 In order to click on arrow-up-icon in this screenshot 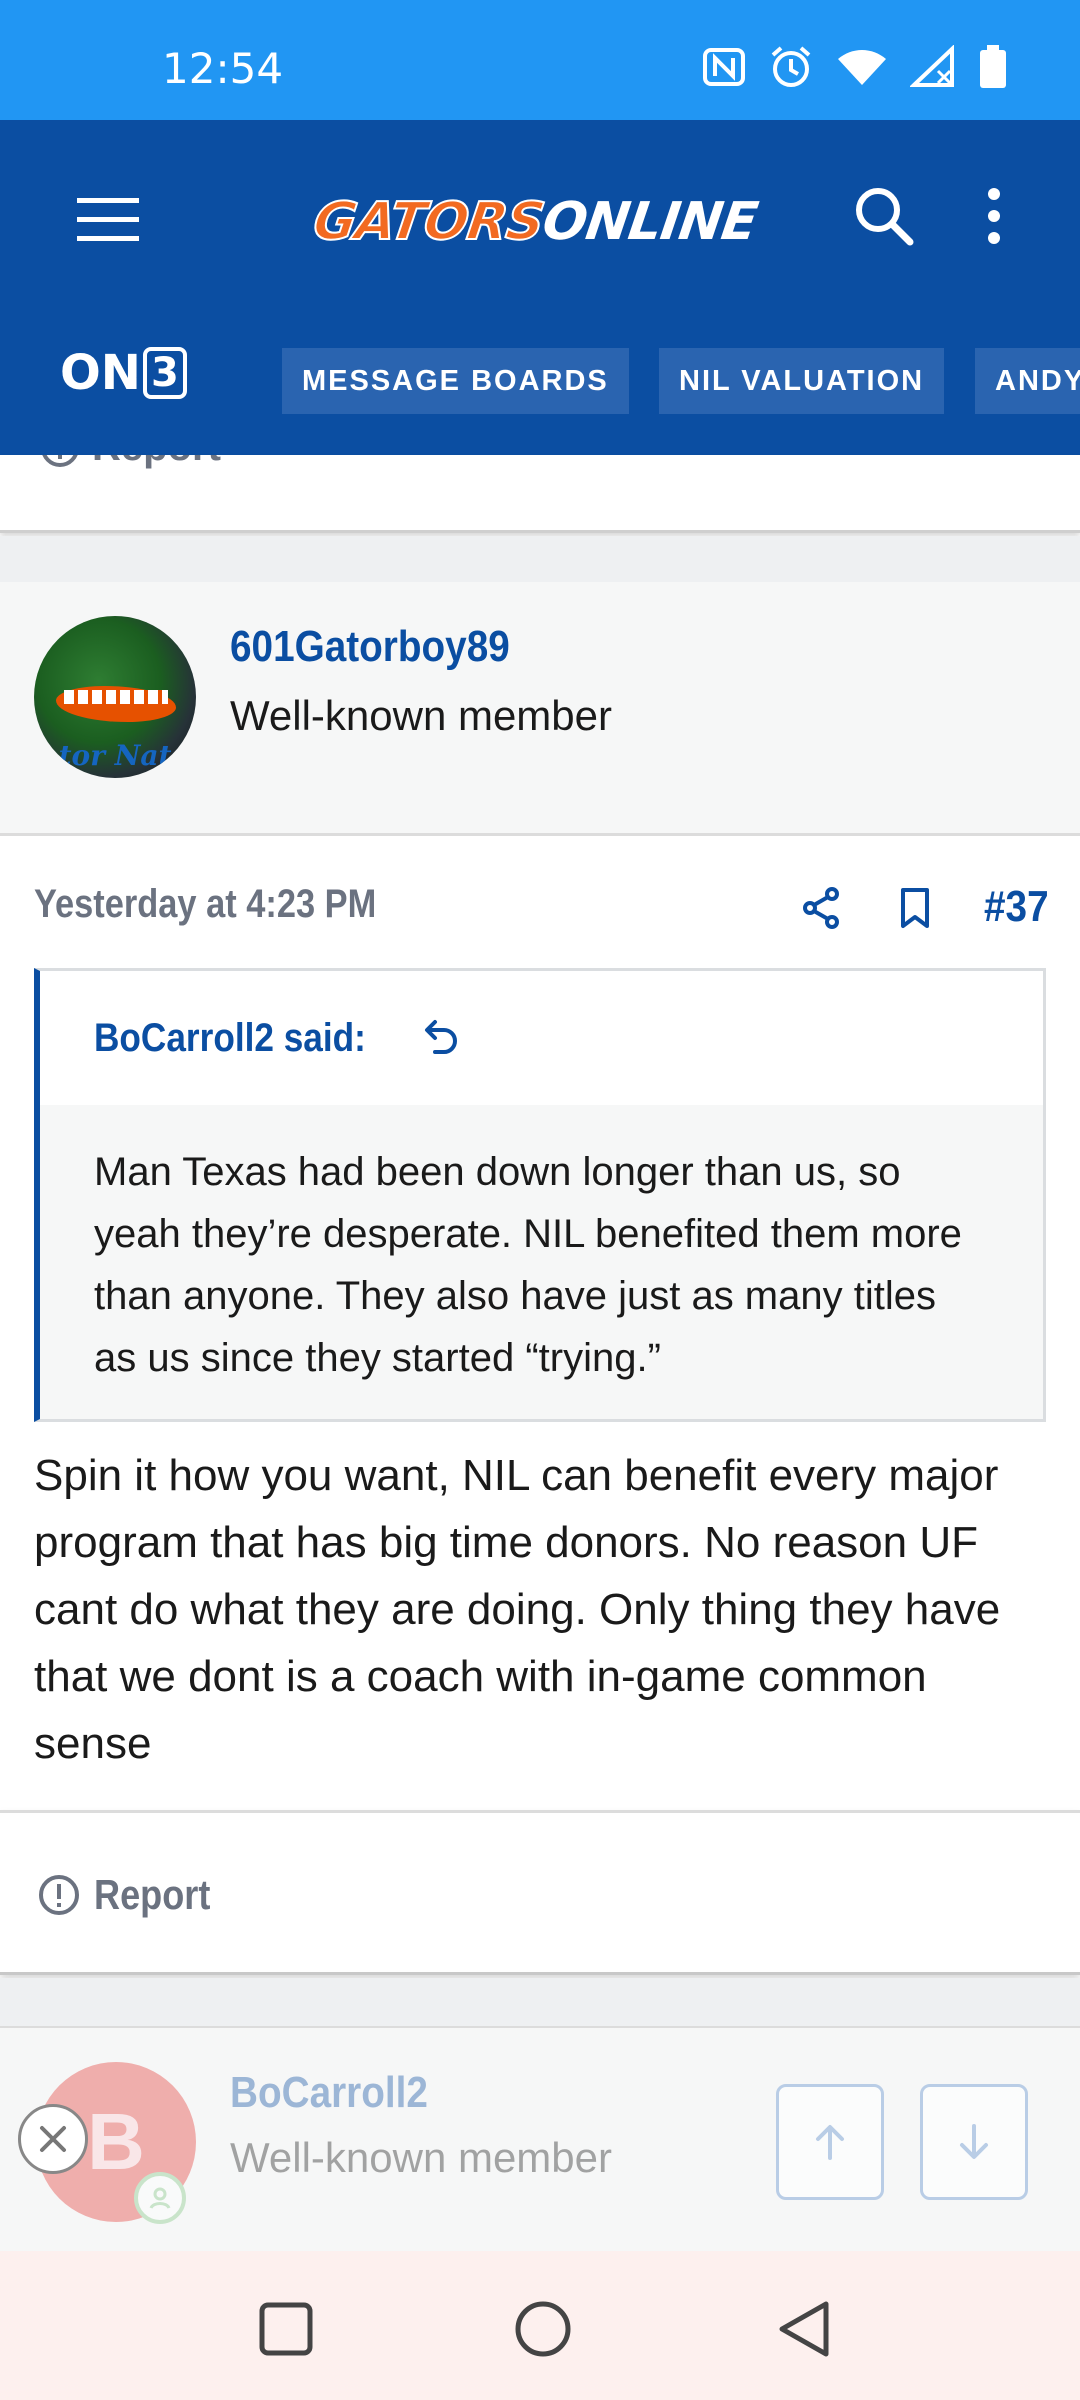, I will do `click(830, 2142)`.